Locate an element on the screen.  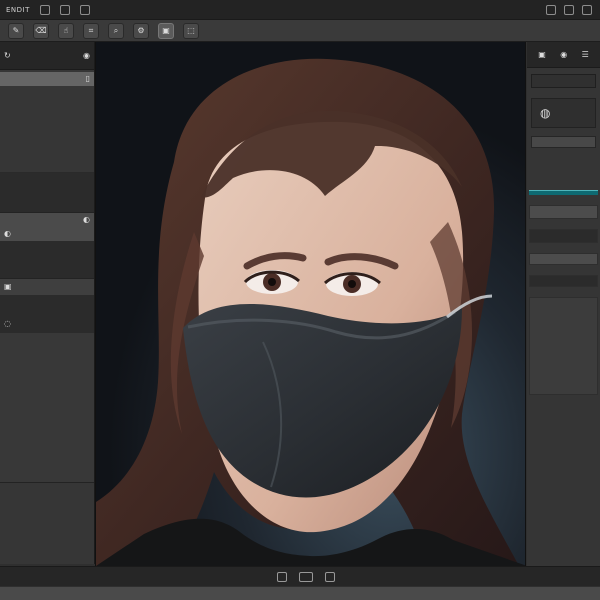
settings-tool-button: ⚙ is located at coordinates (141, 30).